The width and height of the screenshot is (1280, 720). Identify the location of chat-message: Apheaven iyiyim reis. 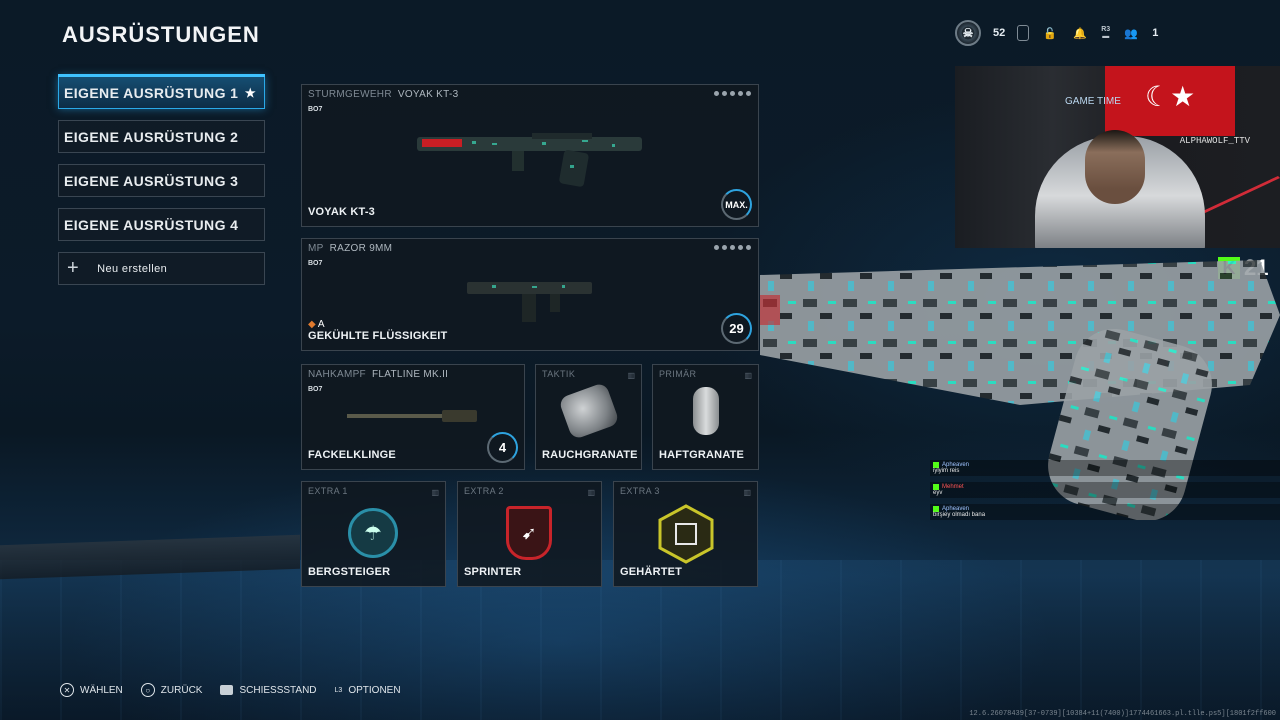
(1105, 468).